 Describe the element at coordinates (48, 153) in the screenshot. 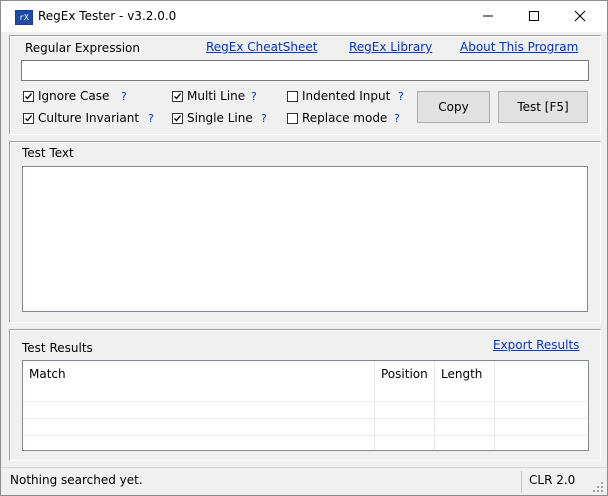

I see `test-text-label: Test Text` at that location.